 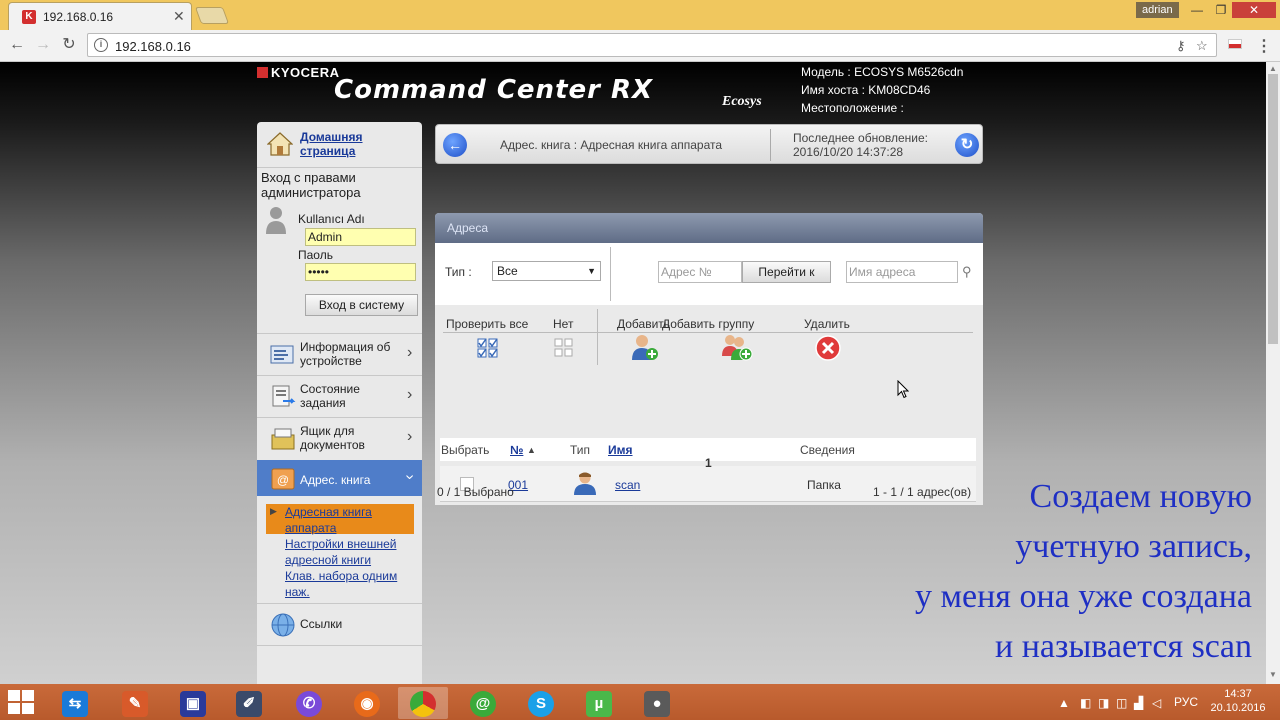 I want to click on last-updated-value: 2016/10/20 14:37:28, so click(x=848, y=152).